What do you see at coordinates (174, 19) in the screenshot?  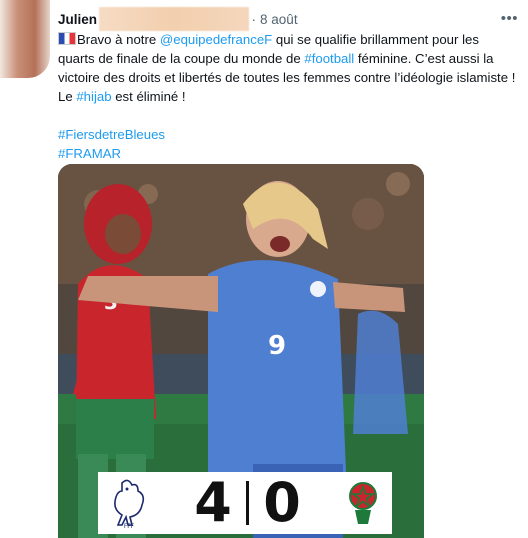 I see `redacted-overlay` at bounding box center [174, 19].